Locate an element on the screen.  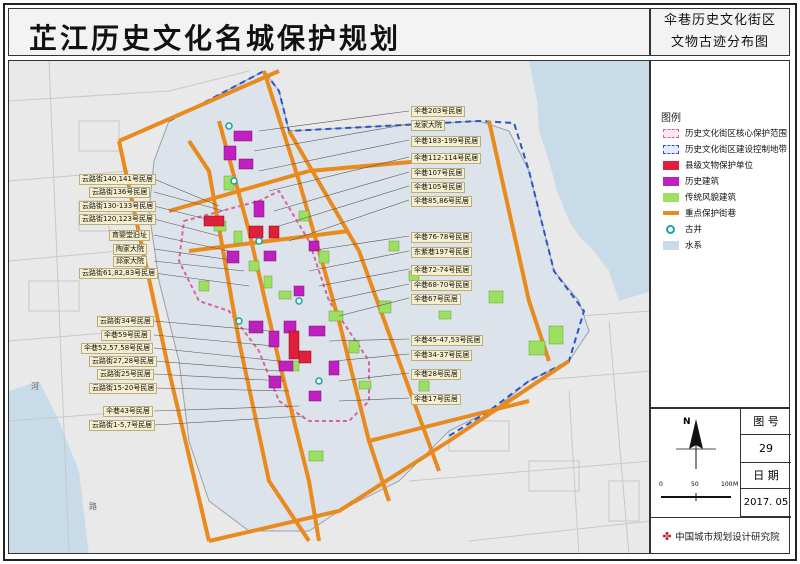
label-right: 东紫巷197号民居 is located at coordinates (442, 252).